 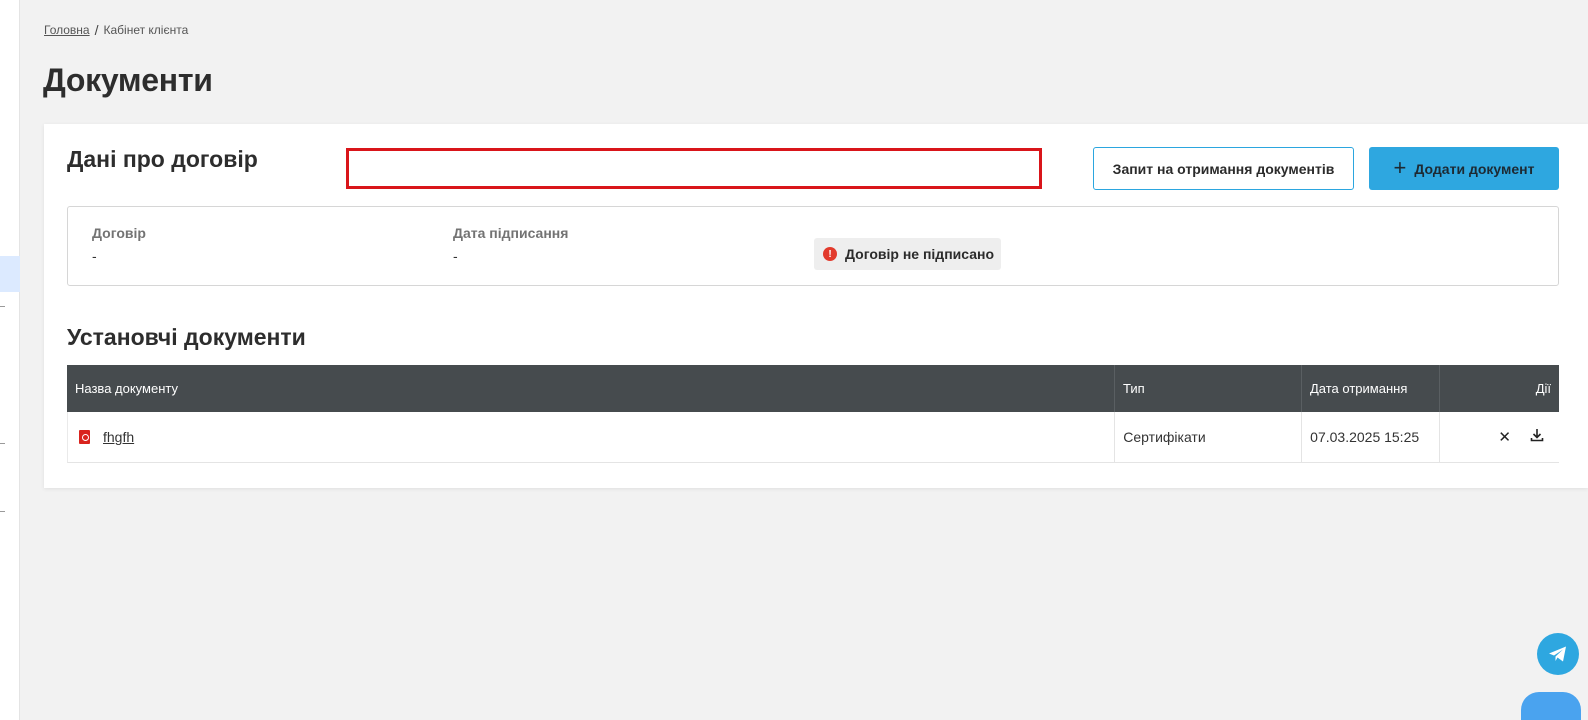 What do you see at coordinates (920, 254) in the screenshot?
I see `status-text: Договір не підписано` at bounding box center [920, 254].